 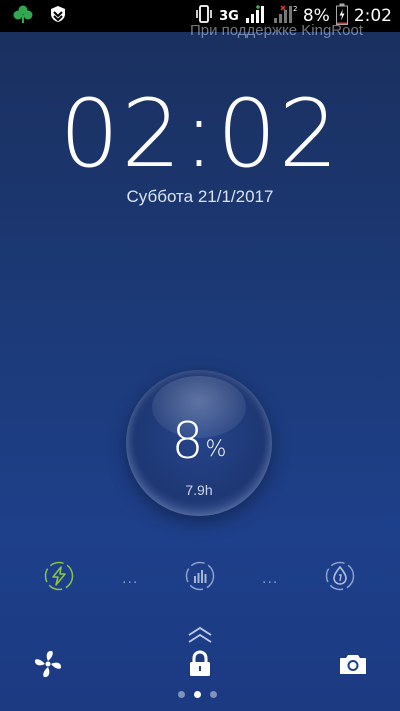 I want to click on camera-icon, so click(x=353, y=666).